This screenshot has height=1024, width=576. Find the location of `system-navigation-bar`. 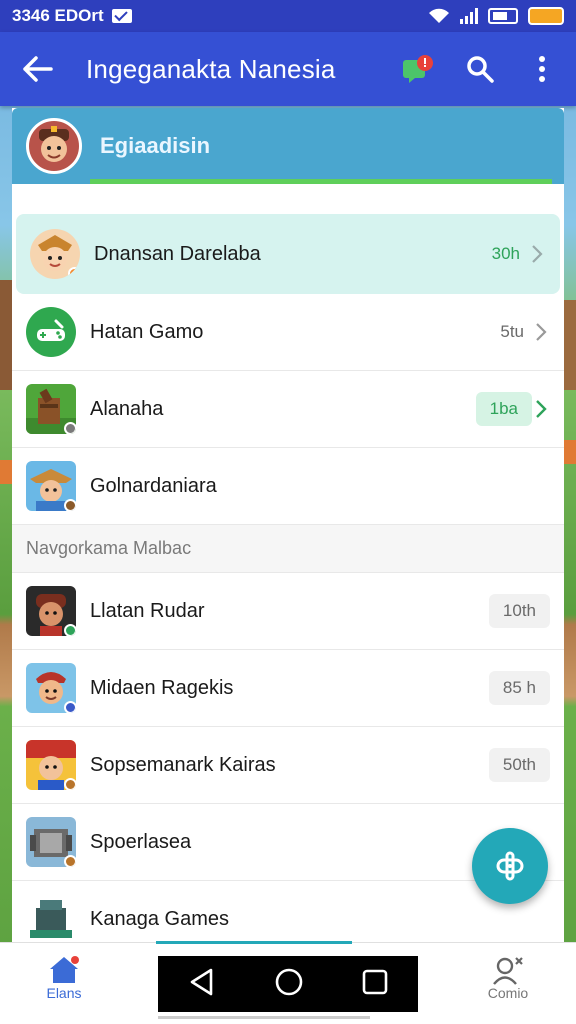

system-navigation-bar is located at coordinates (288, 984).